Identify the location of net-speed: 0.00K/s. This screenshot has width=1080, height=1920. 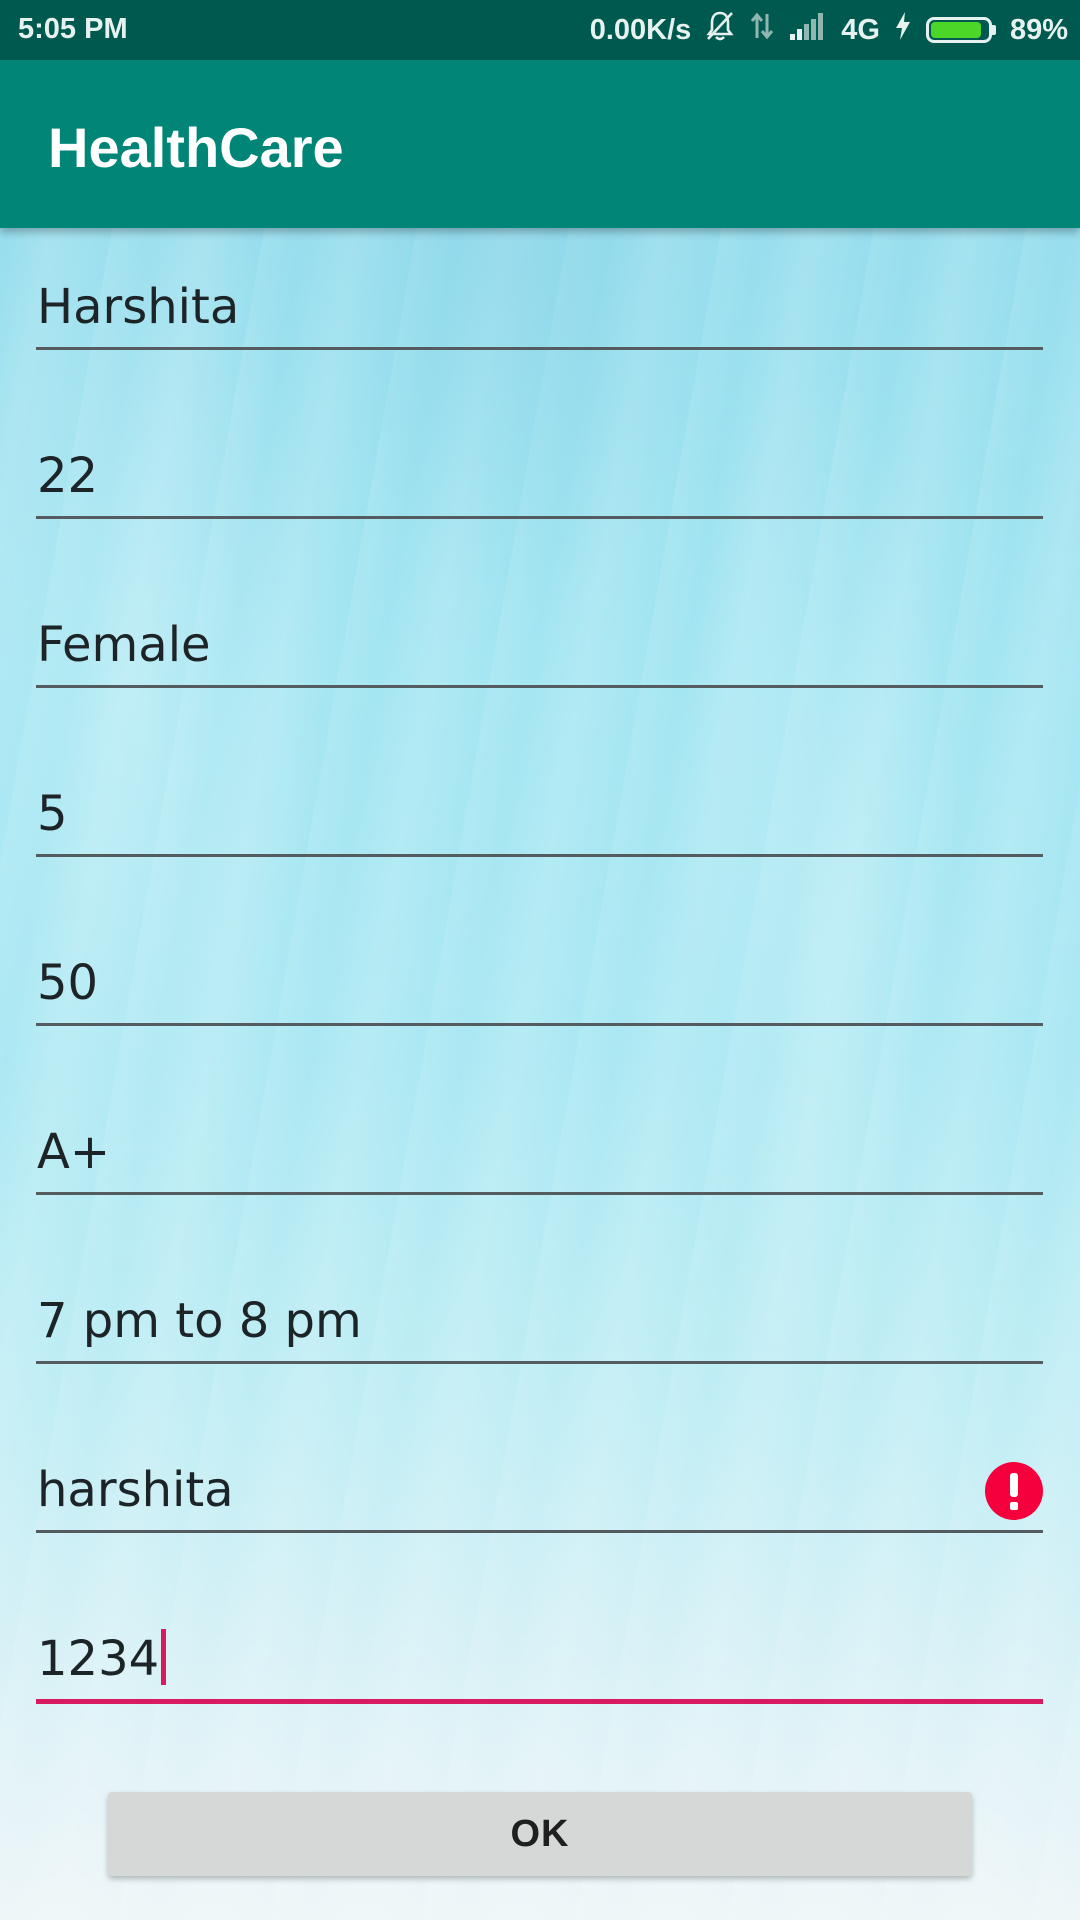
(640, 29).